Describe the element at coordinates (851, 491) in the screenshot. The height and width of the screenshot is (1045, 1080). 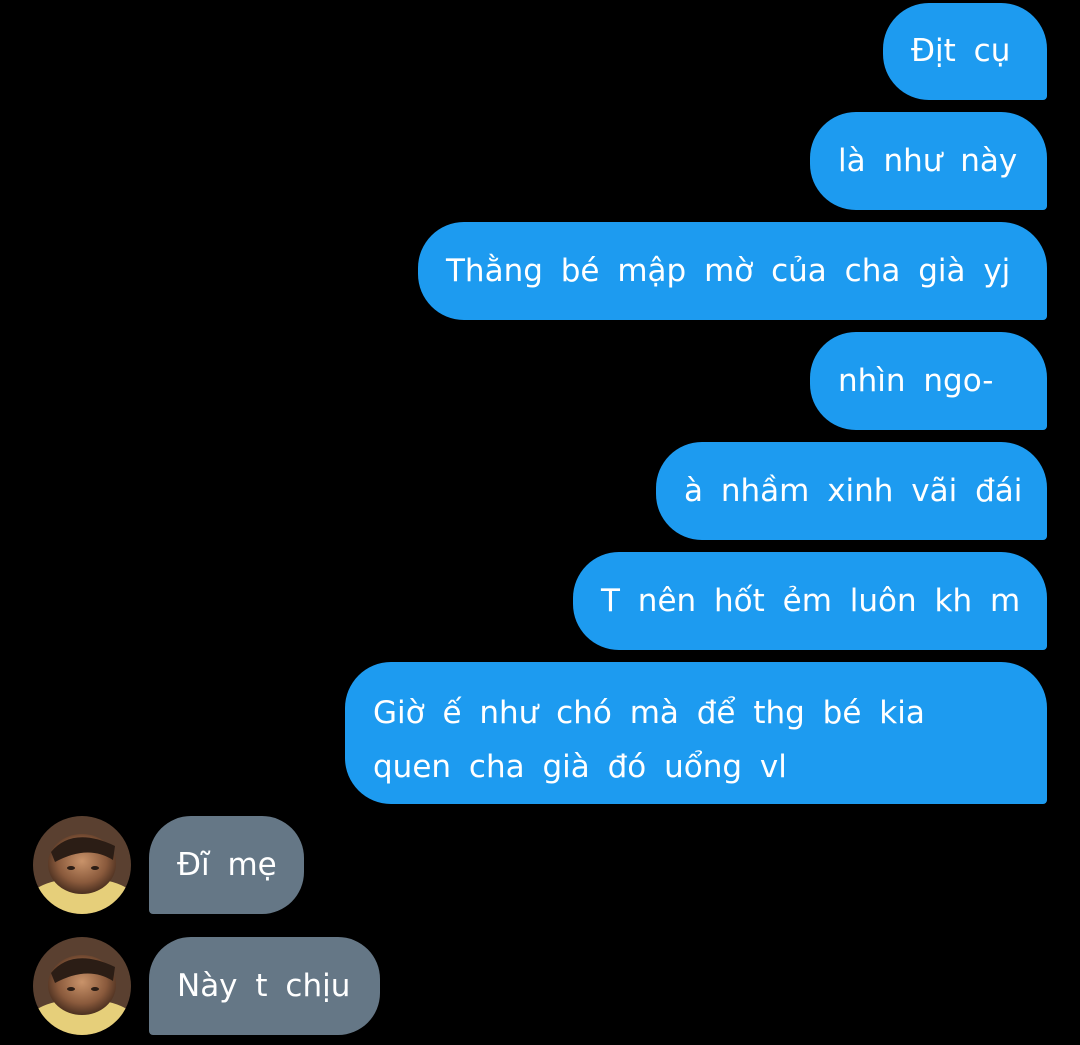
I see `outgoing-message: à nhầm xinh vãi đái` at that location.